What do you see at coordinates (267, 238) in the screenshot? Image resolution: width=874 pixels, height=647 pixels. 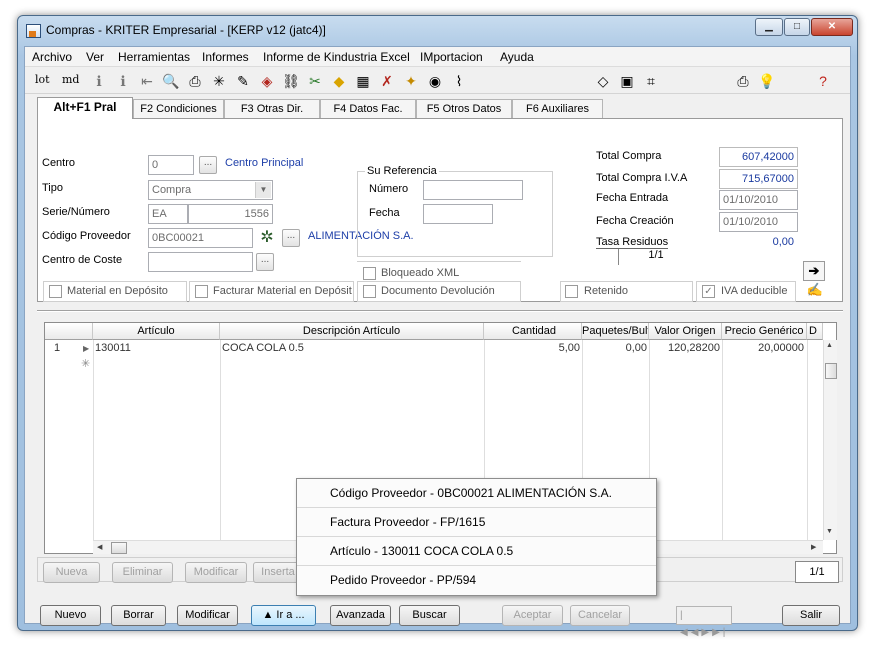 I see `supplier-network-icon: ✲` at bounding box center [267, 238].